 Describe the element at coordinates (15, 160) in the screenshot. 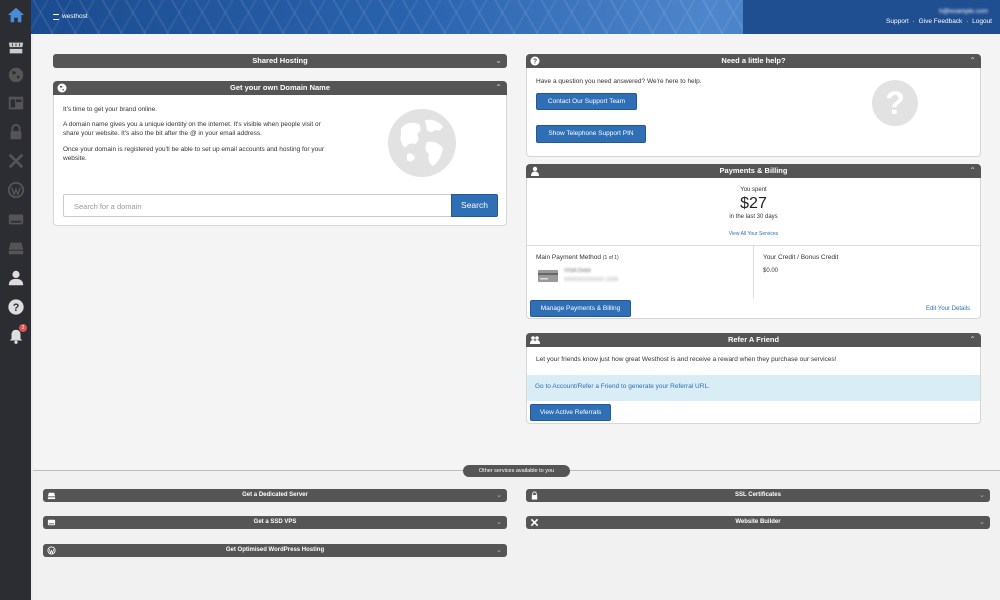

I see `sidebar-item-tools` at that location.